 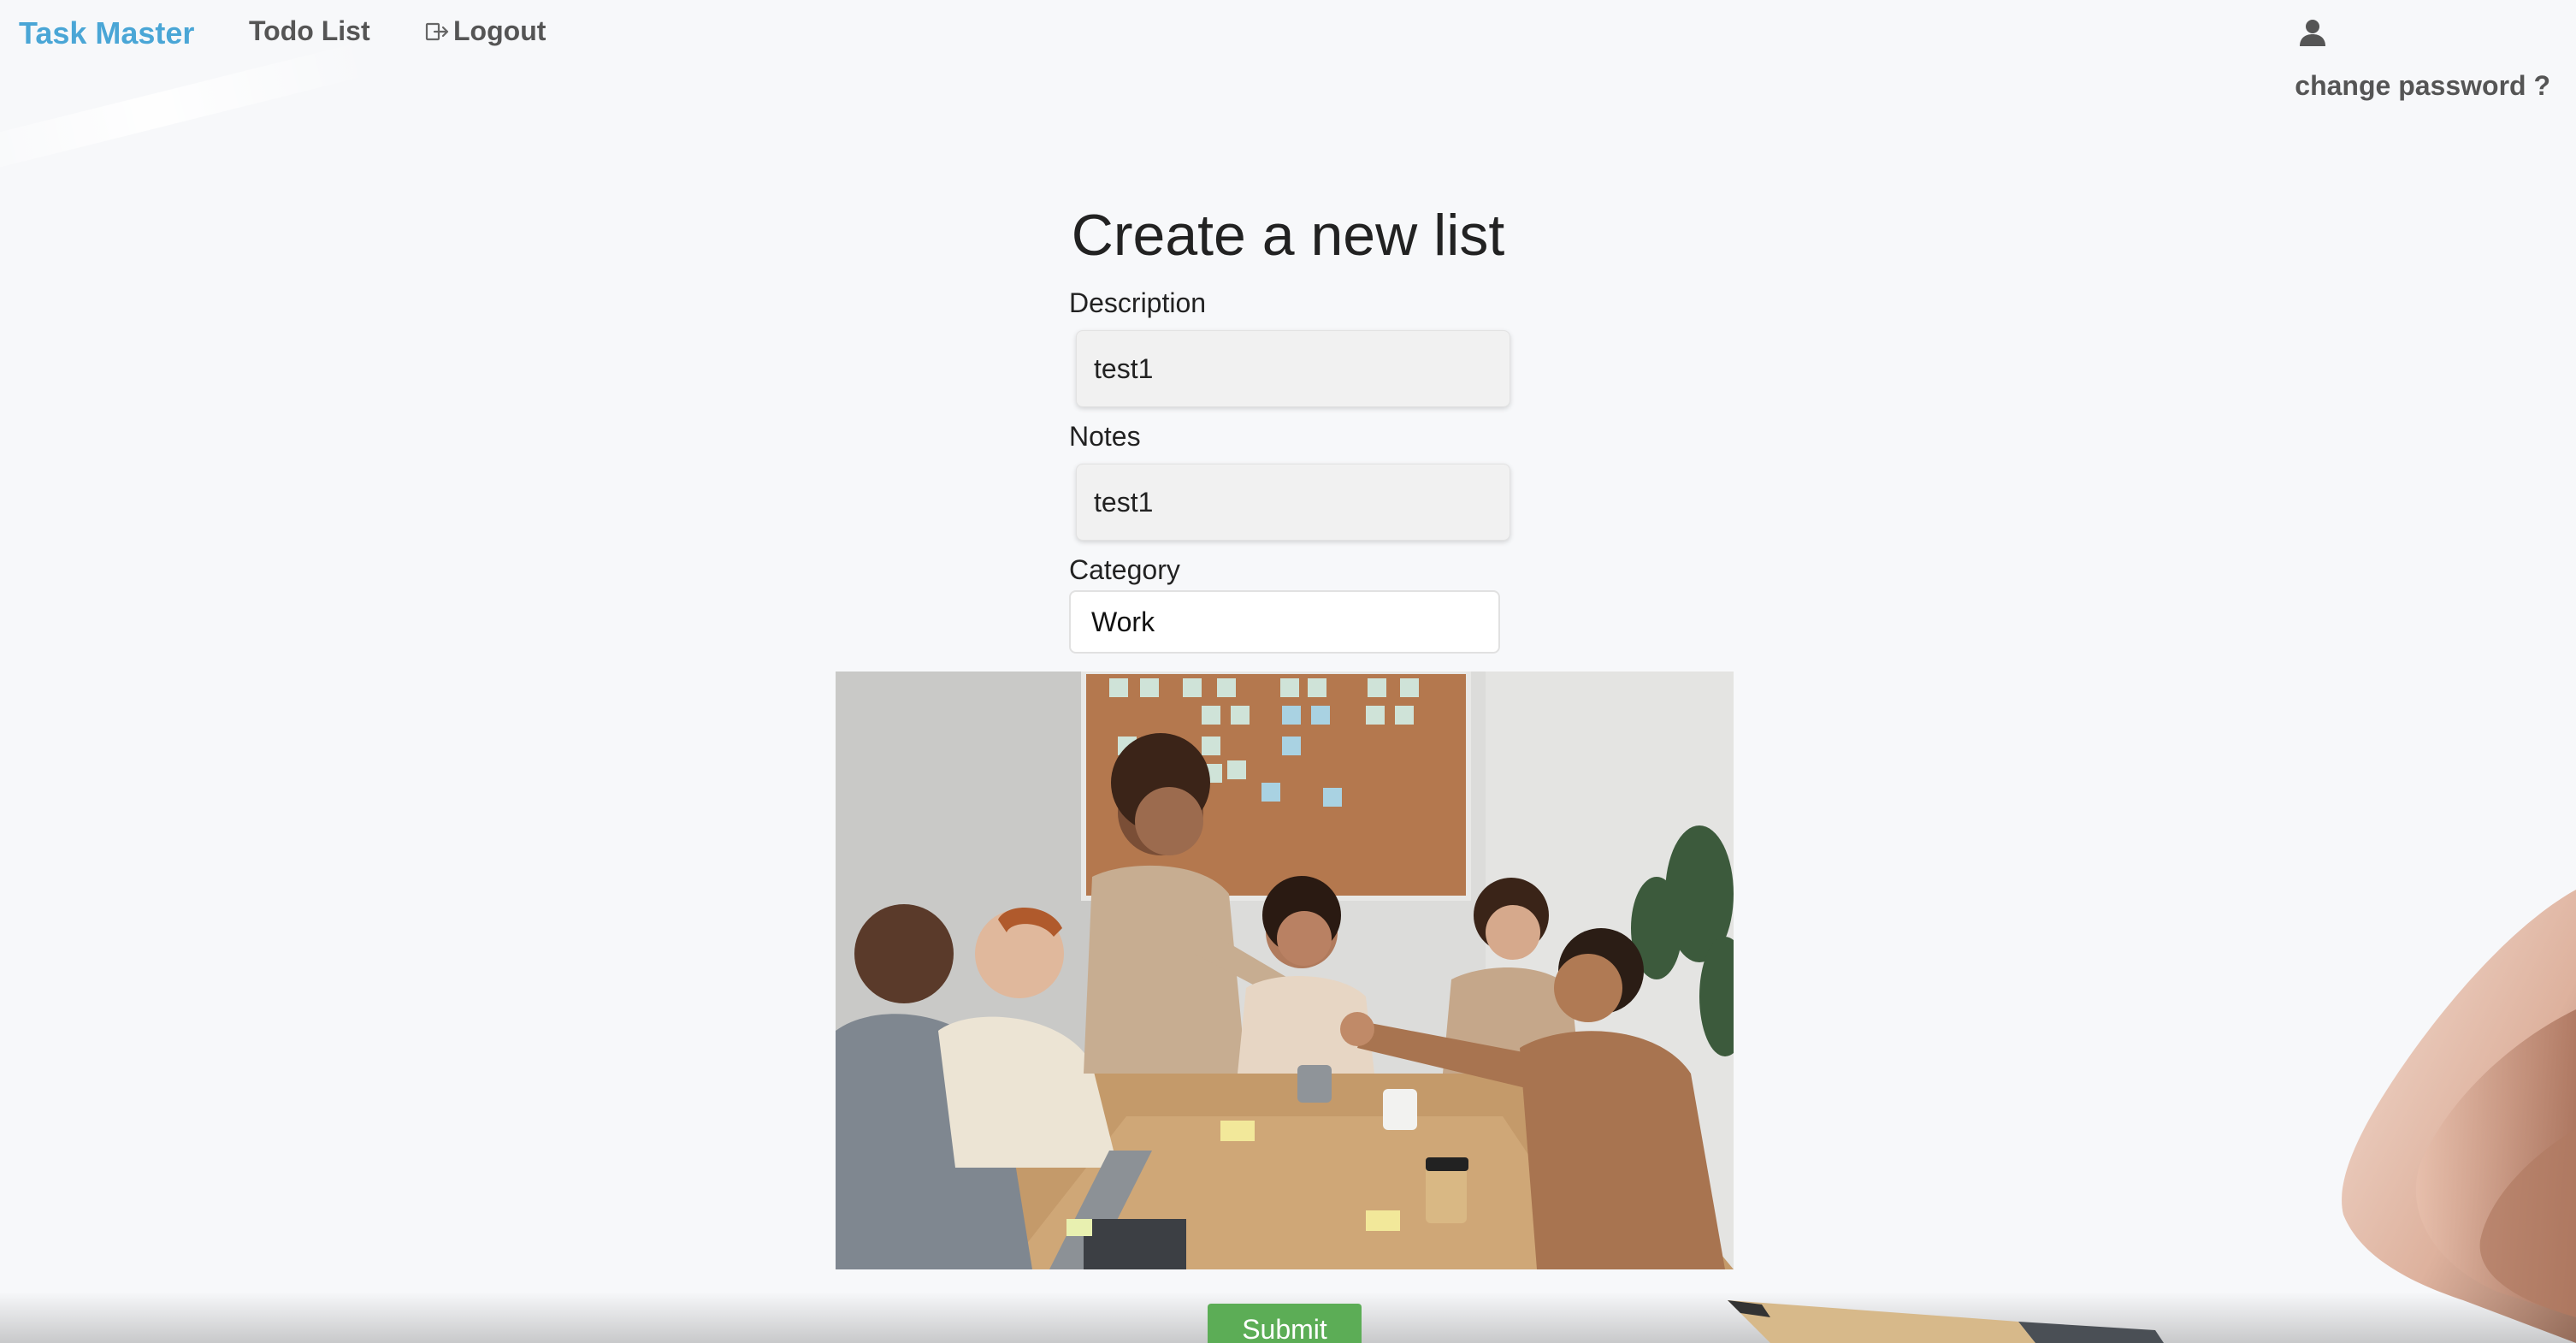 What do you see at coordinates (2312, 32) in the screenshot?
I see `user-icon` at bounding box center [2312, 32].